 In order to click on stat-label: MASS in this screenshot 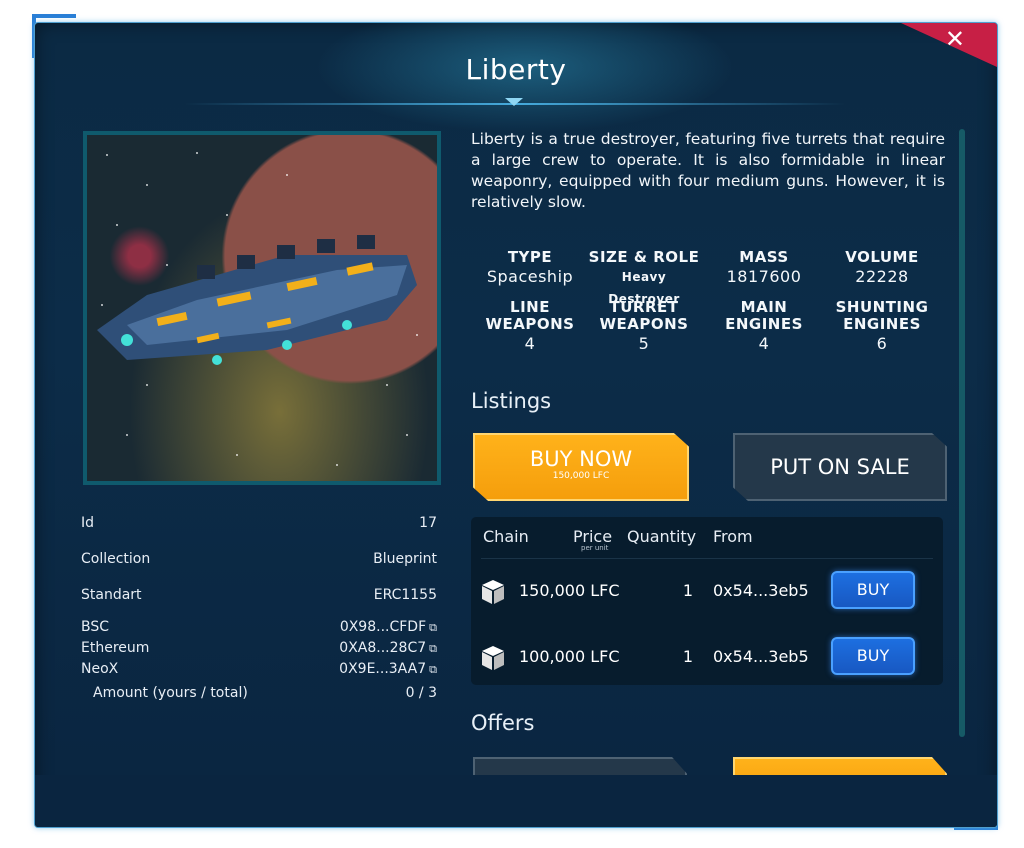, I will do `click(764, 257)`.